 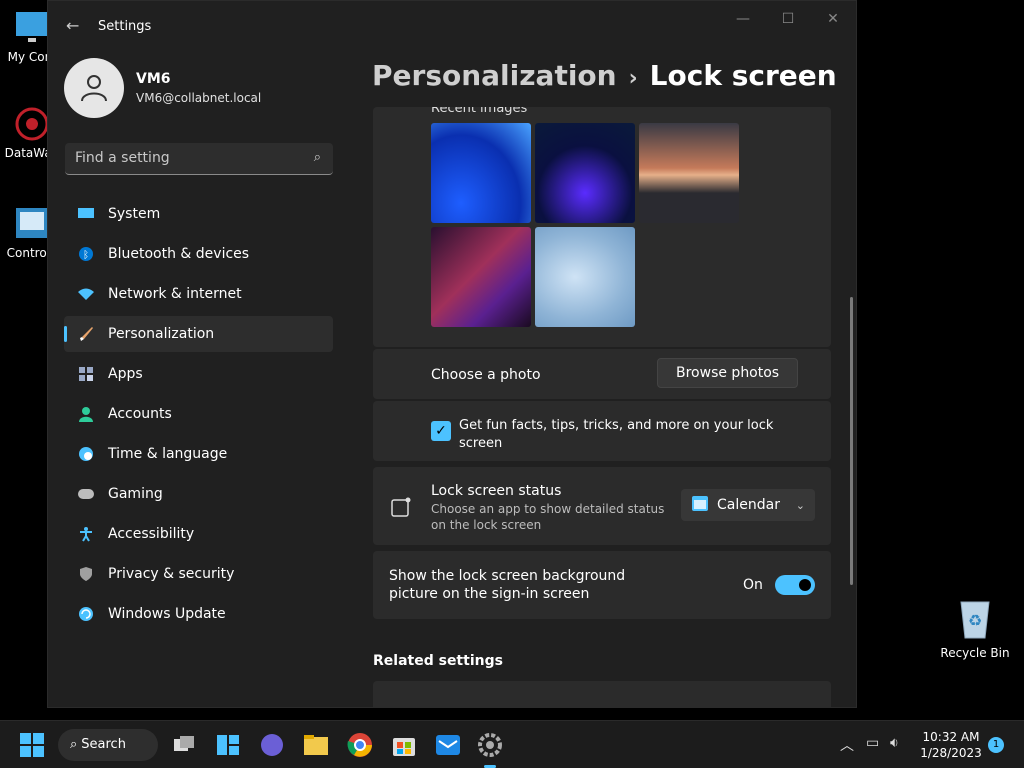 I want to click on sidebar-item-time-language: Time & language, so click(x=198, y=454).